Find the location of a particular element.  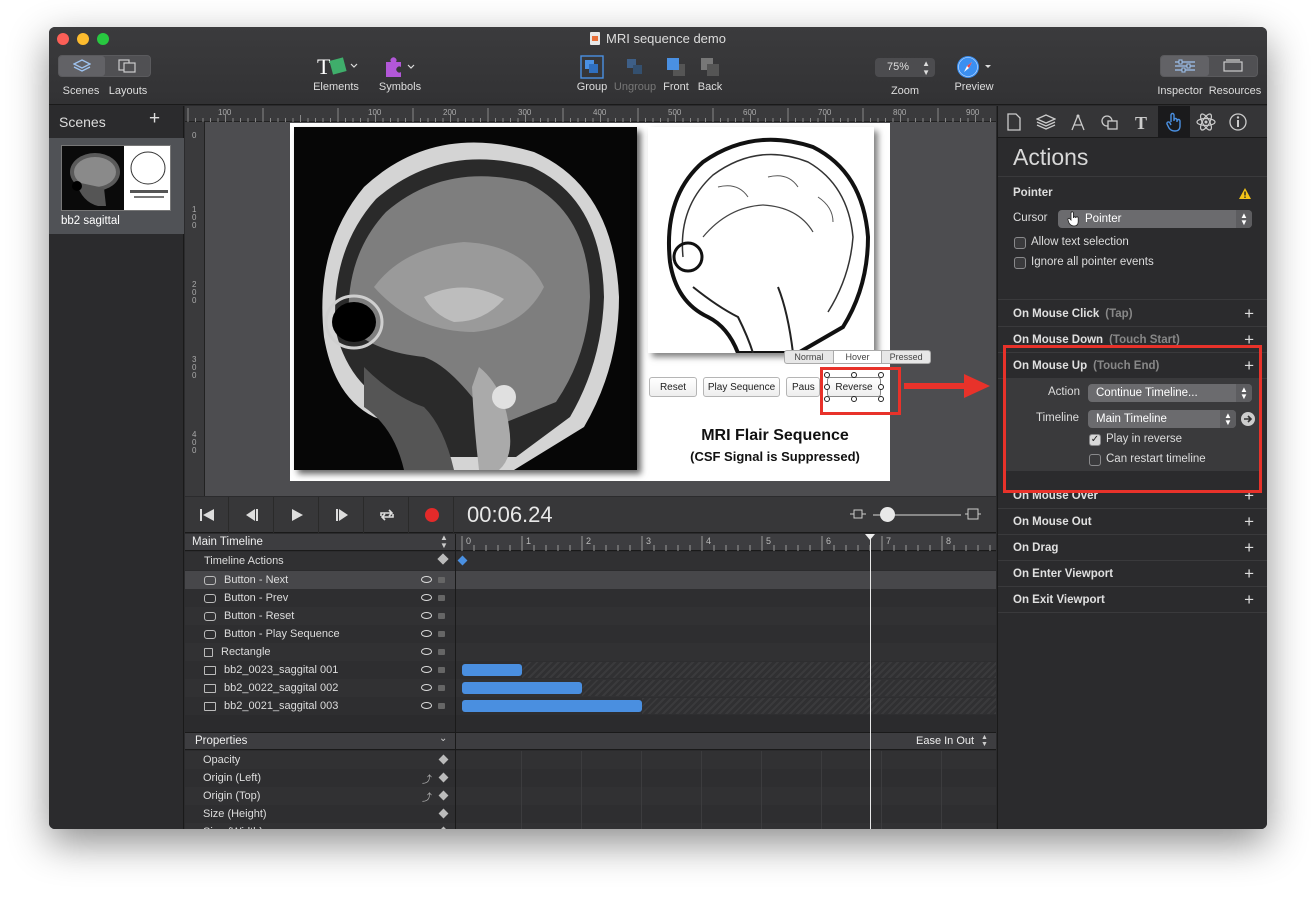

playhead-handle is located at coordinates (870, 537).